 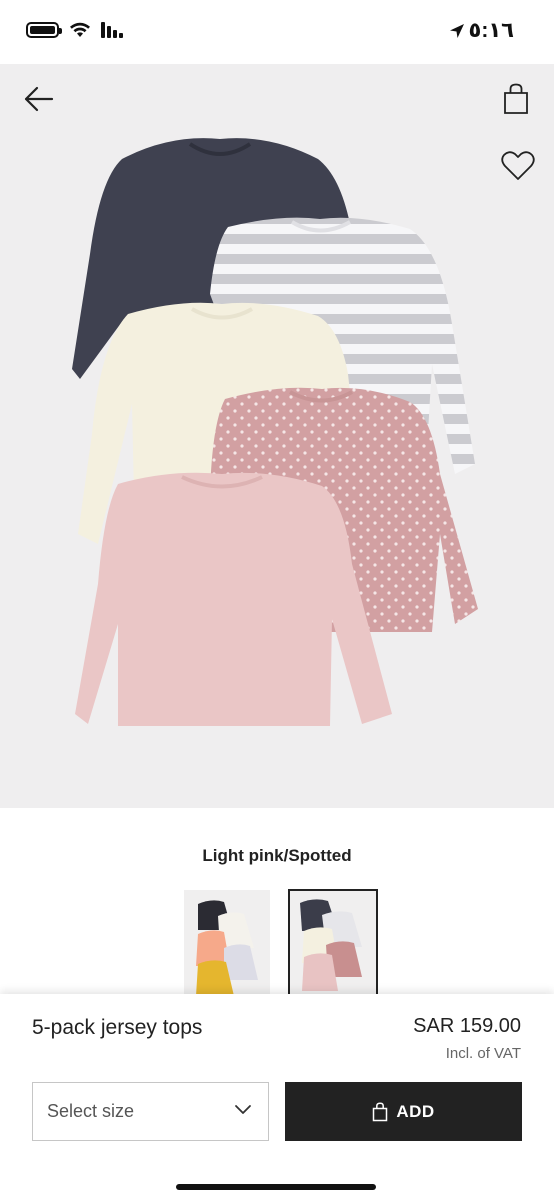 What do you see at coordinates (150, 1111) in the screenshot?
I see `size-select-dropdown: Select size` at bounding box center [150, 1111].